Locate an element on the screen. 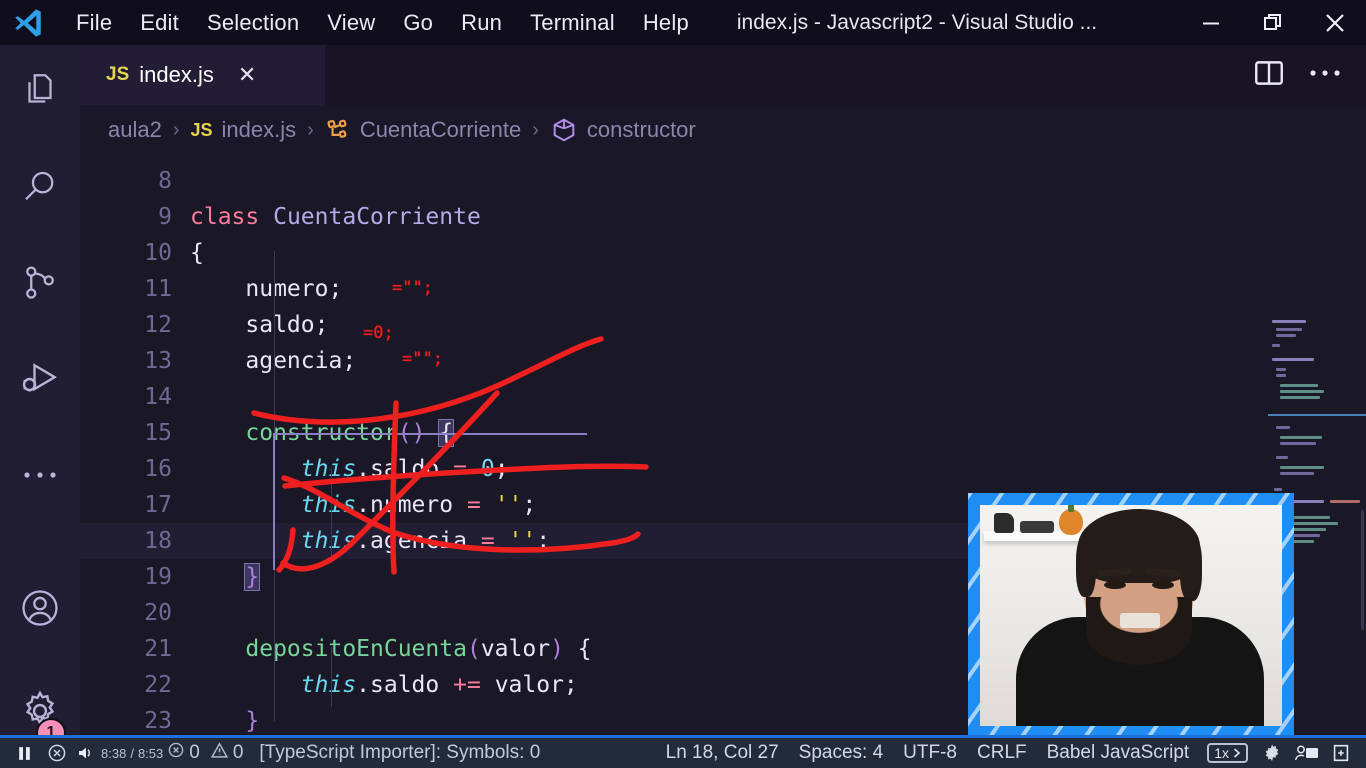  line-content: { is located at coordinates (197, 253).